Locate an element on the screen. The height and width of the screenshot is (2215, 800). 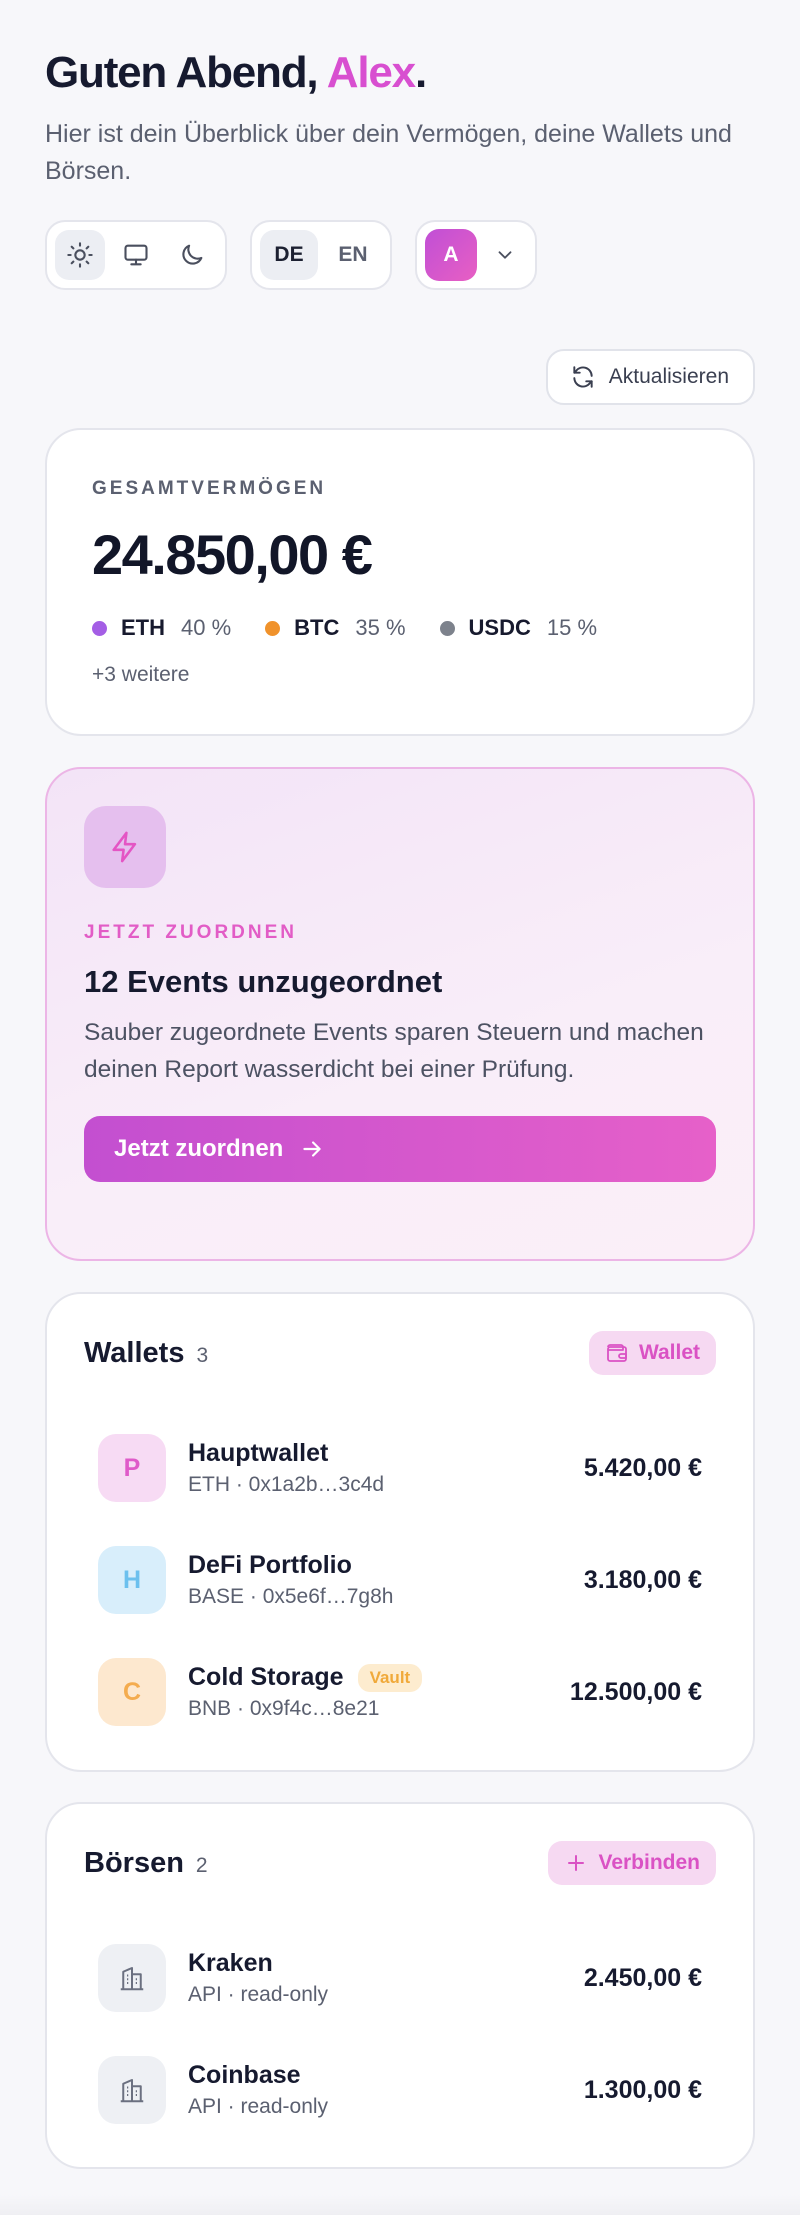
more-assets-link: +3 weitere is located at coordinates (400, 675).